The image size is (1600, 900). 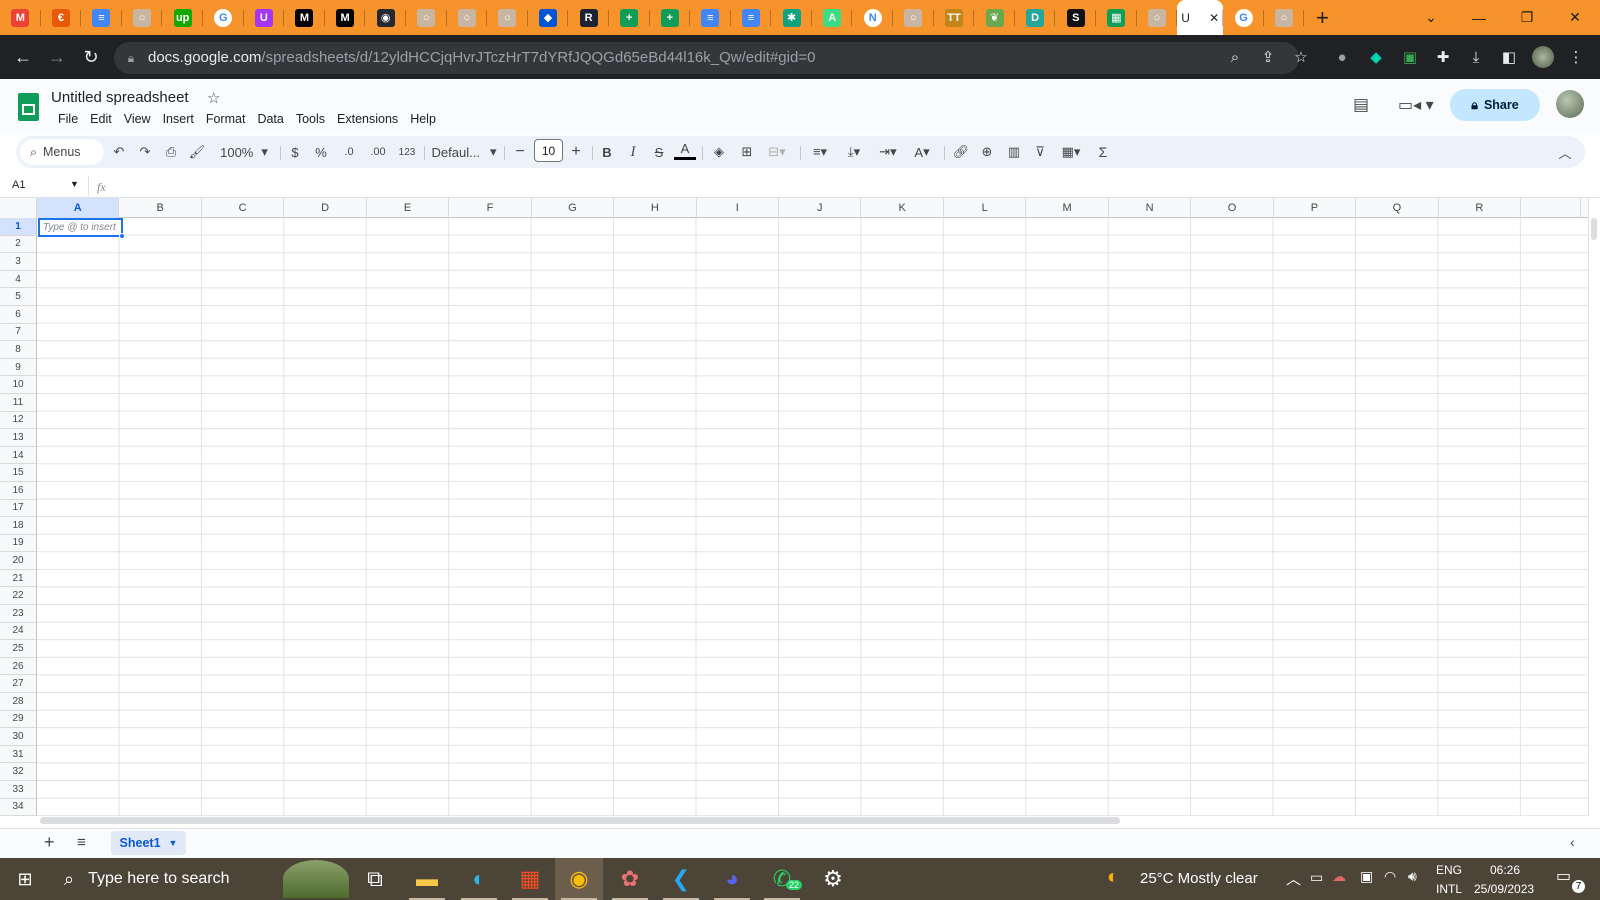 I want to click on name-box: A1 ▼, so click(x=45, y=185).